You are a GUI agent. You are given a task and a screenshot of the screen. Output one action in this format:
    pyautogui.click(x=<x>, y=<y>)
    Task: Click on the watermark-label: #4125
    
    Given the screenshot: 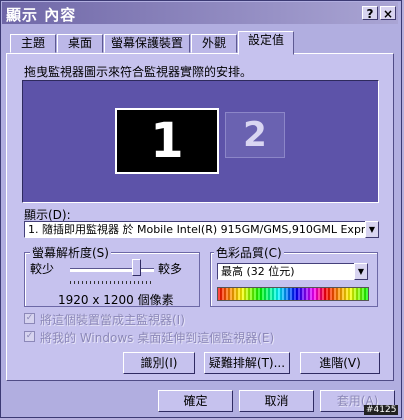 What is the action you would take?
    pyautogui.click(x=381, y=410)
    